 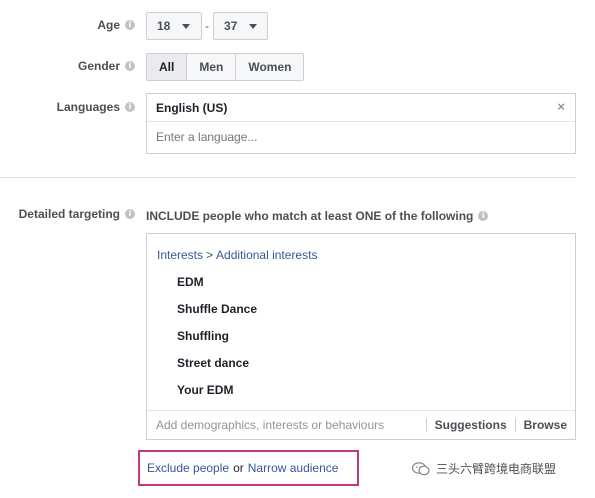 I want to click on gender-women-button: Women, so click(x=270, y=67).